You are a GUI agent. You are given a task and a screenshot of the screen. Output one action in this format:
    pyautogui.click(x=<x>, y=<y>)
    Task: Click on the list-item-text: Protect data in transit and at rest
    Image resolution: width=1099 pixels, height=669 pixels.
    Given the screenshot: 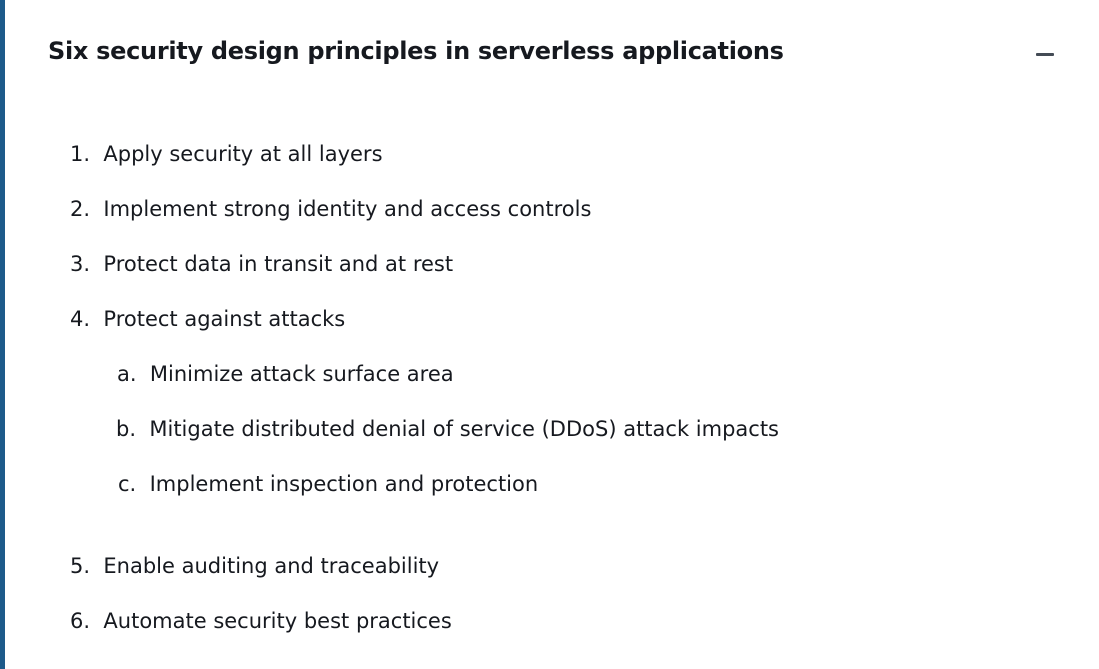 What is the action you would take?
    pyautogui.click(x=278, y=264)
    